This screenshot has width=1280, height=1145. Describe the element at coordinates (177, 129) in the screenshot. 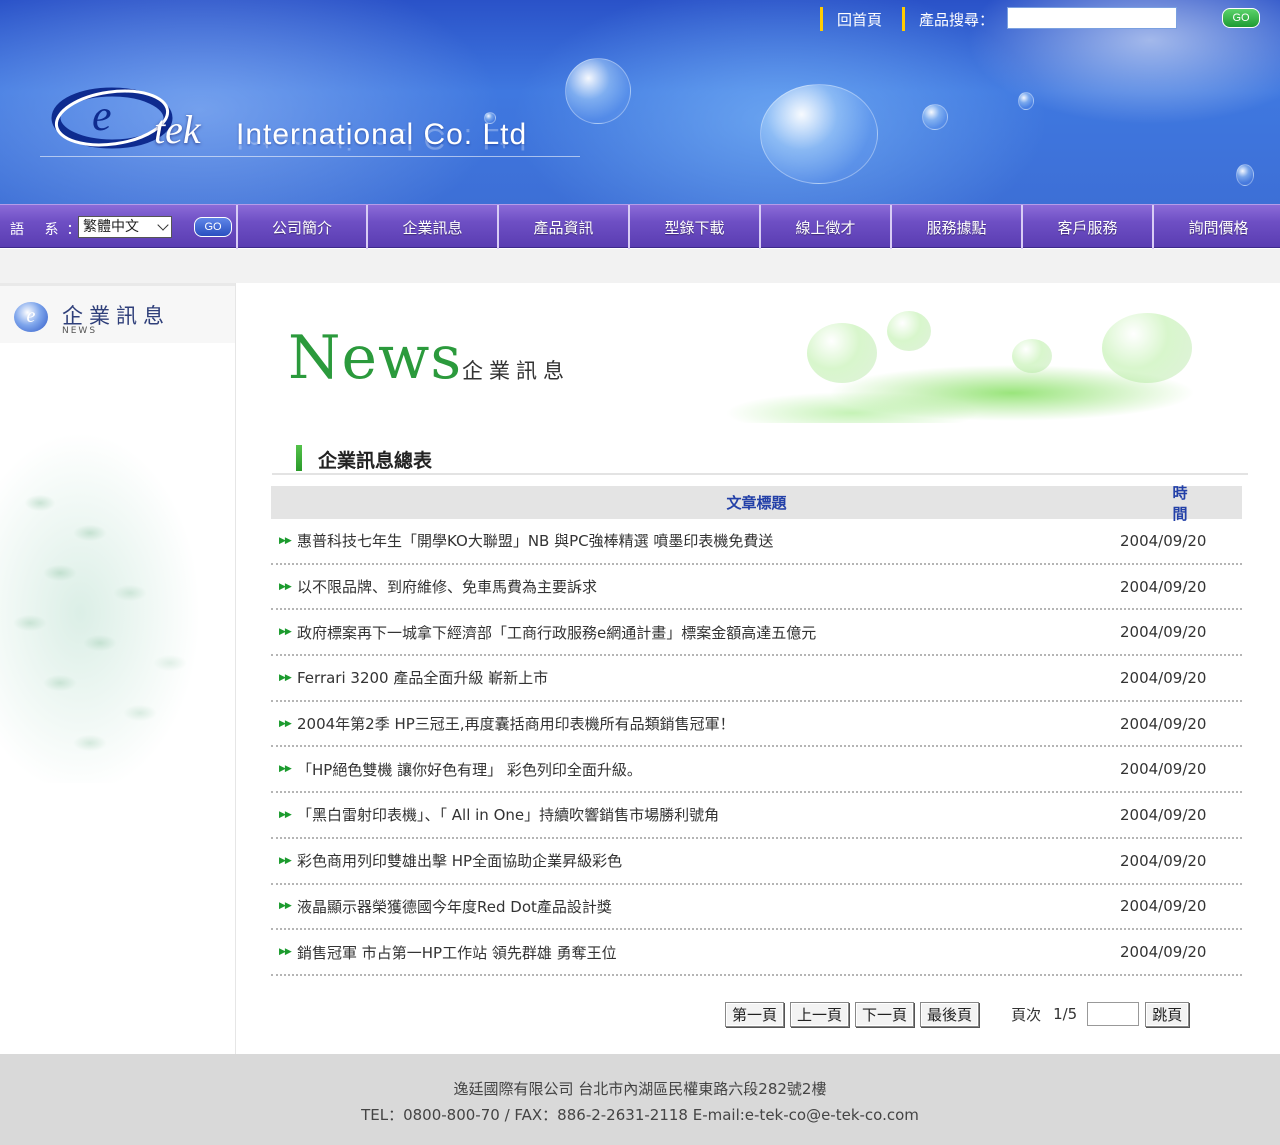

I see `logo-tek-text: tek` at that location.